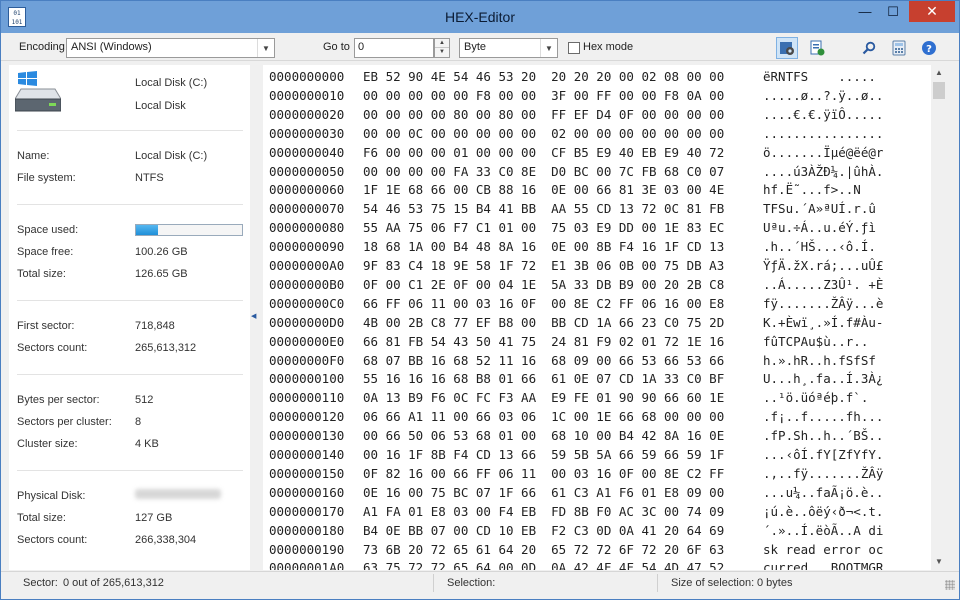  I want to click on scroll-down-icon: ▼, so click(939, 562).